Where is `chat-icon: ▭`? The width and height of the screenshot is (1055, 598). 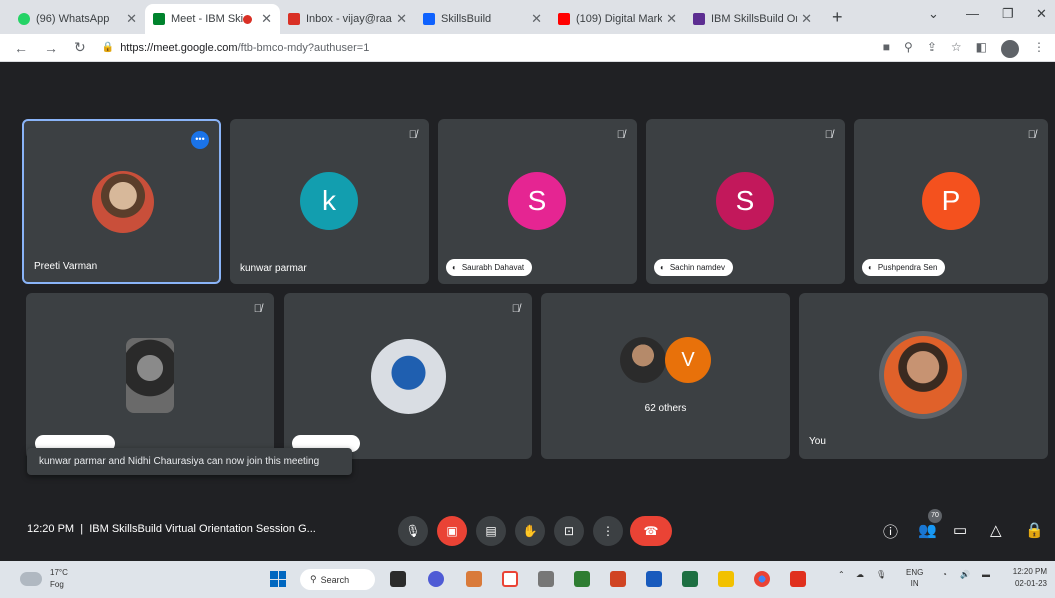 chat-icon: ▭ is located at coordinates (960, 530).